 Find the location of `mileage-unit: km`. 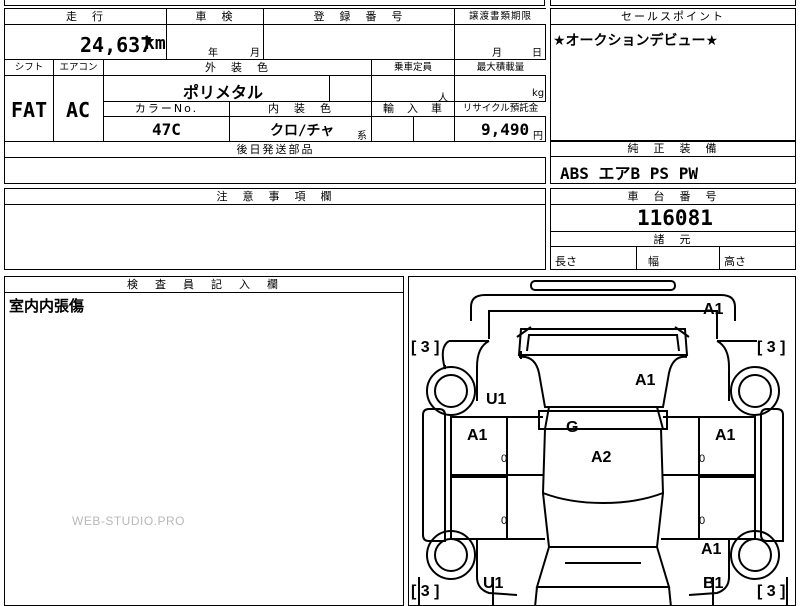

mileage-unit: km is located at coordinates (155, 43).